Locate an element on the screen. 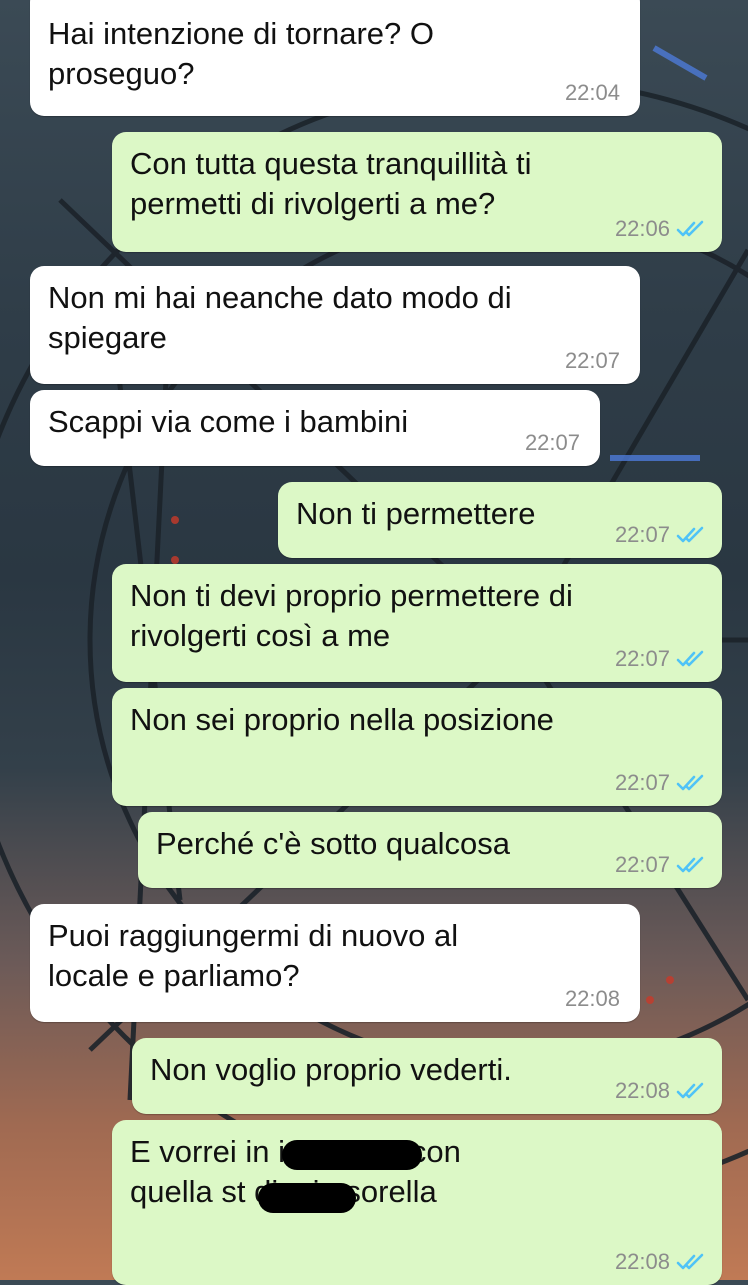 This screenshot has width=748, height=1285. outgoing-message: Non sei proprio nella posizione 22:07 is located at coordinates (417, 747).